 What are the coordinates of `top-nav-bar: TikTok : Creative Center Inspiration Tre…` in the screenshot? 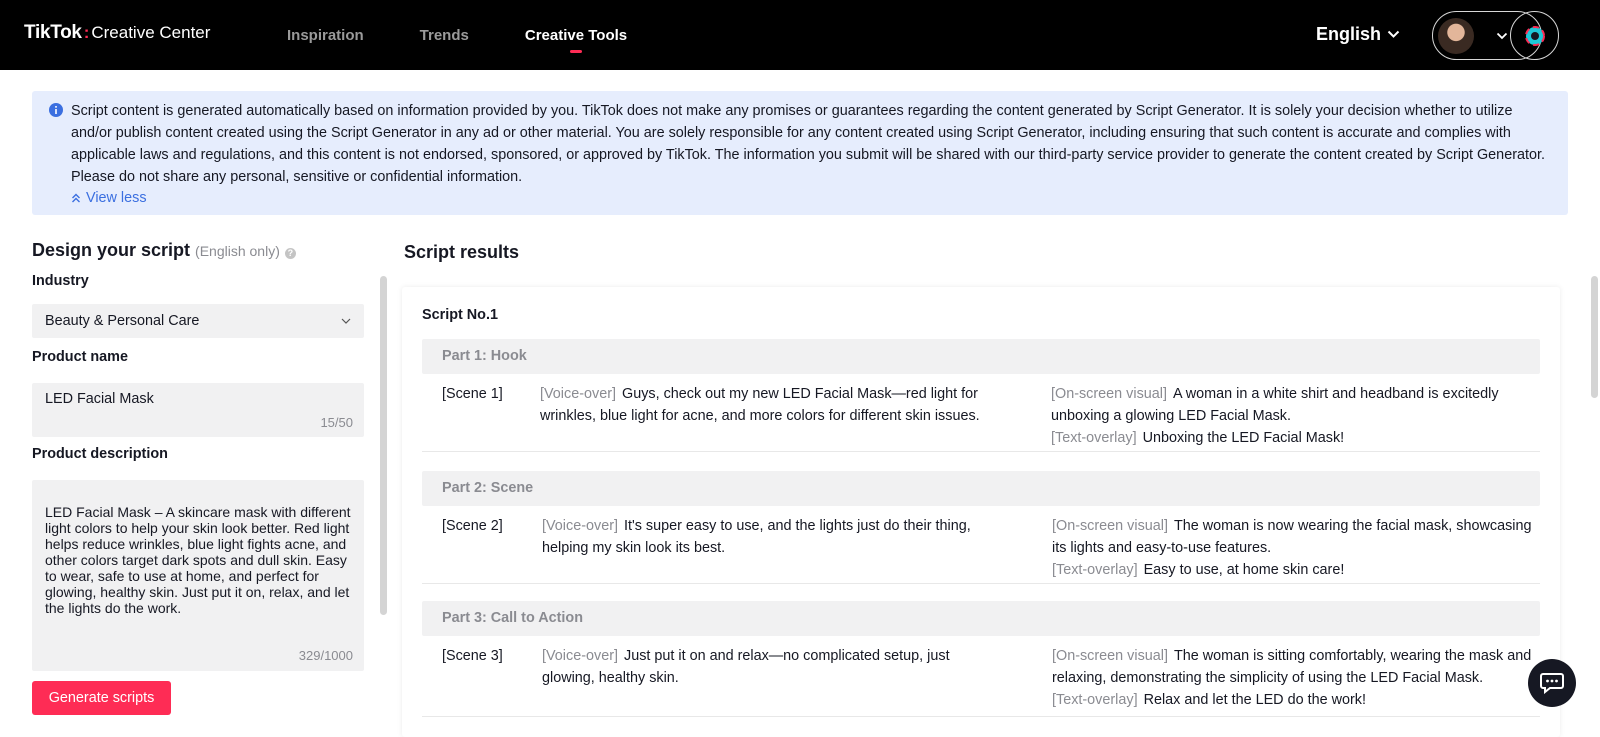 It's located at (800, 35).